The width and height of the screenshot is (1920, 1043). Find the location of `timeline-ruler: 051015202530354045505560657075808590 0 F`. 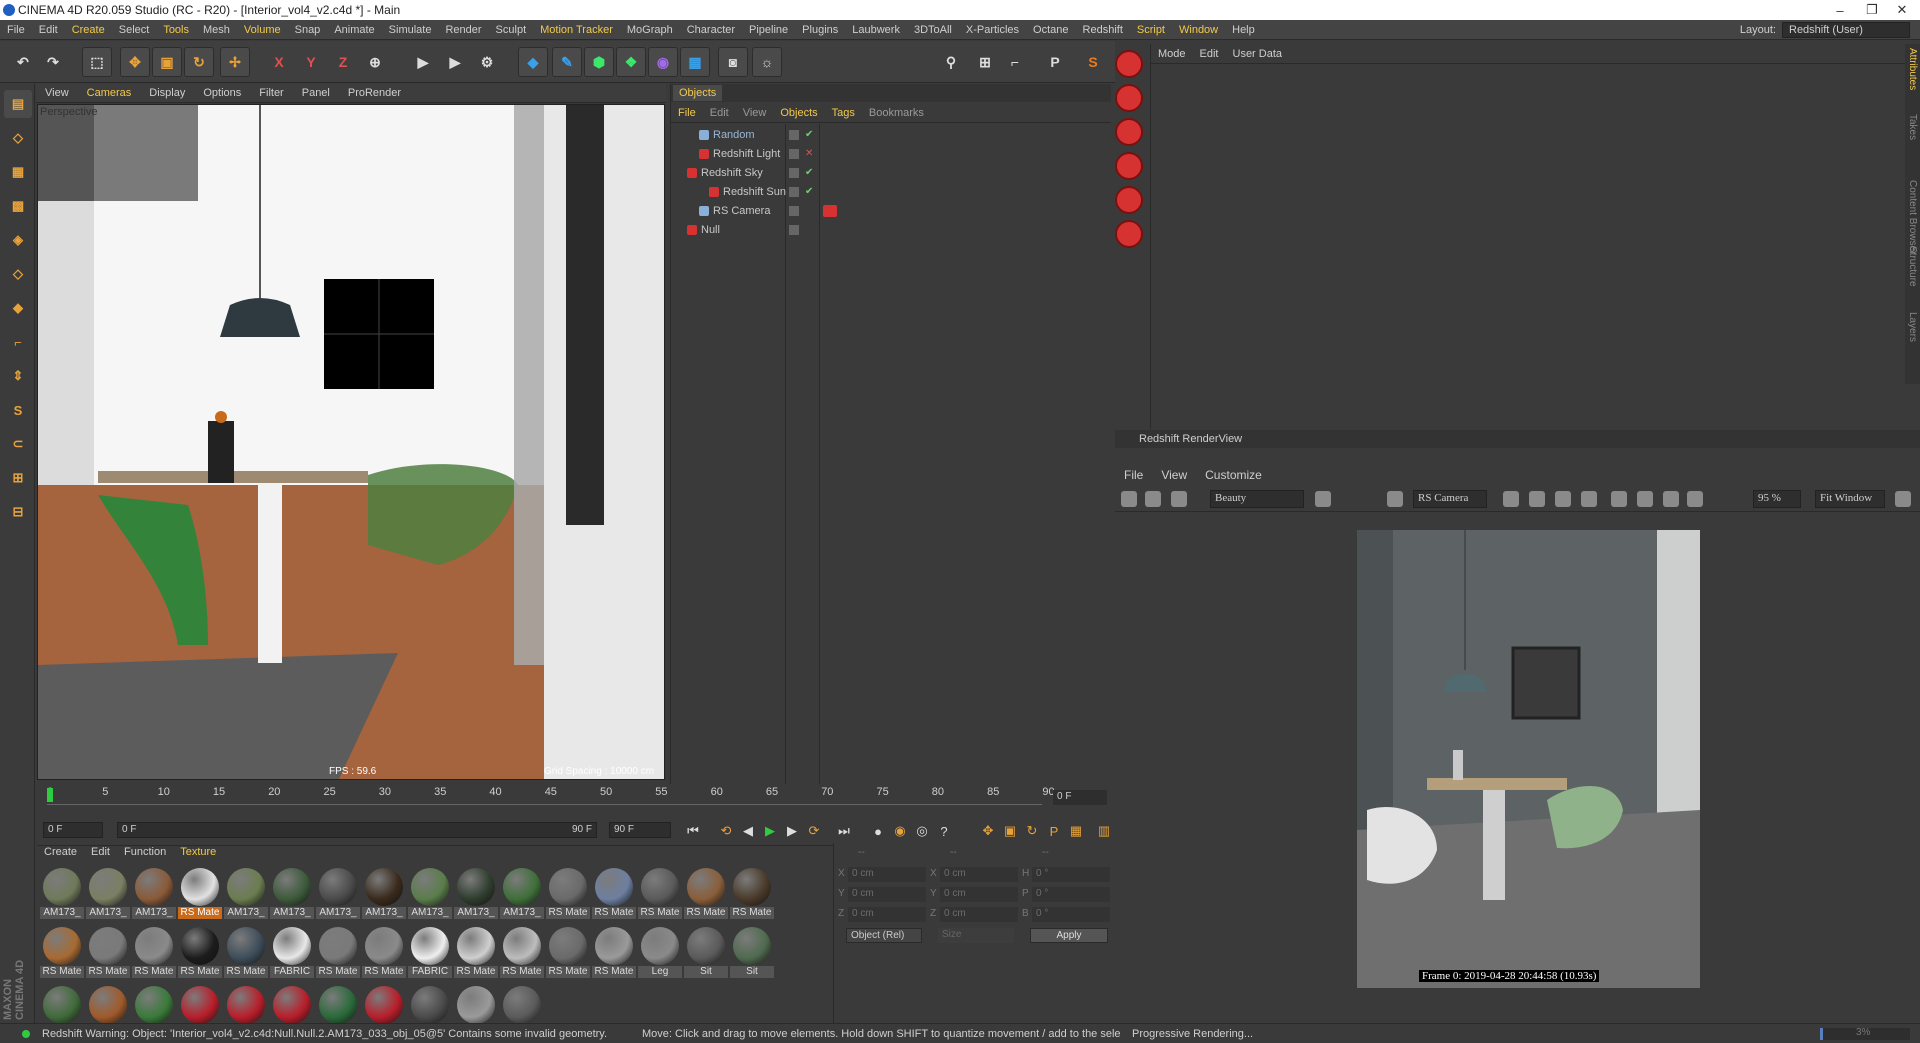

timeline-ruler: 051015202530354045505560657075808590 0 F is located at coordinates (573, 800).